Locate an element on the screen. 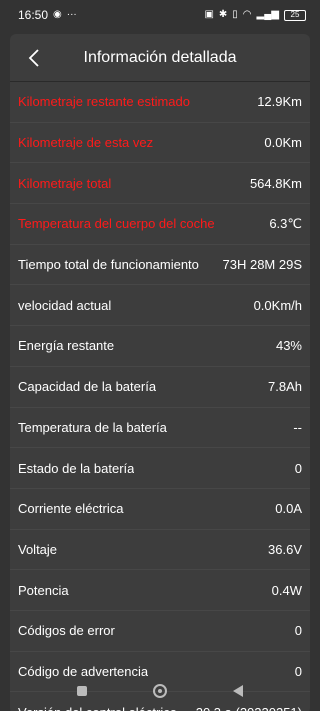 The height and width of the screenshot is (711, 320). detail-row: Temperatura de la batería -- is located at coordinates (160, 428).